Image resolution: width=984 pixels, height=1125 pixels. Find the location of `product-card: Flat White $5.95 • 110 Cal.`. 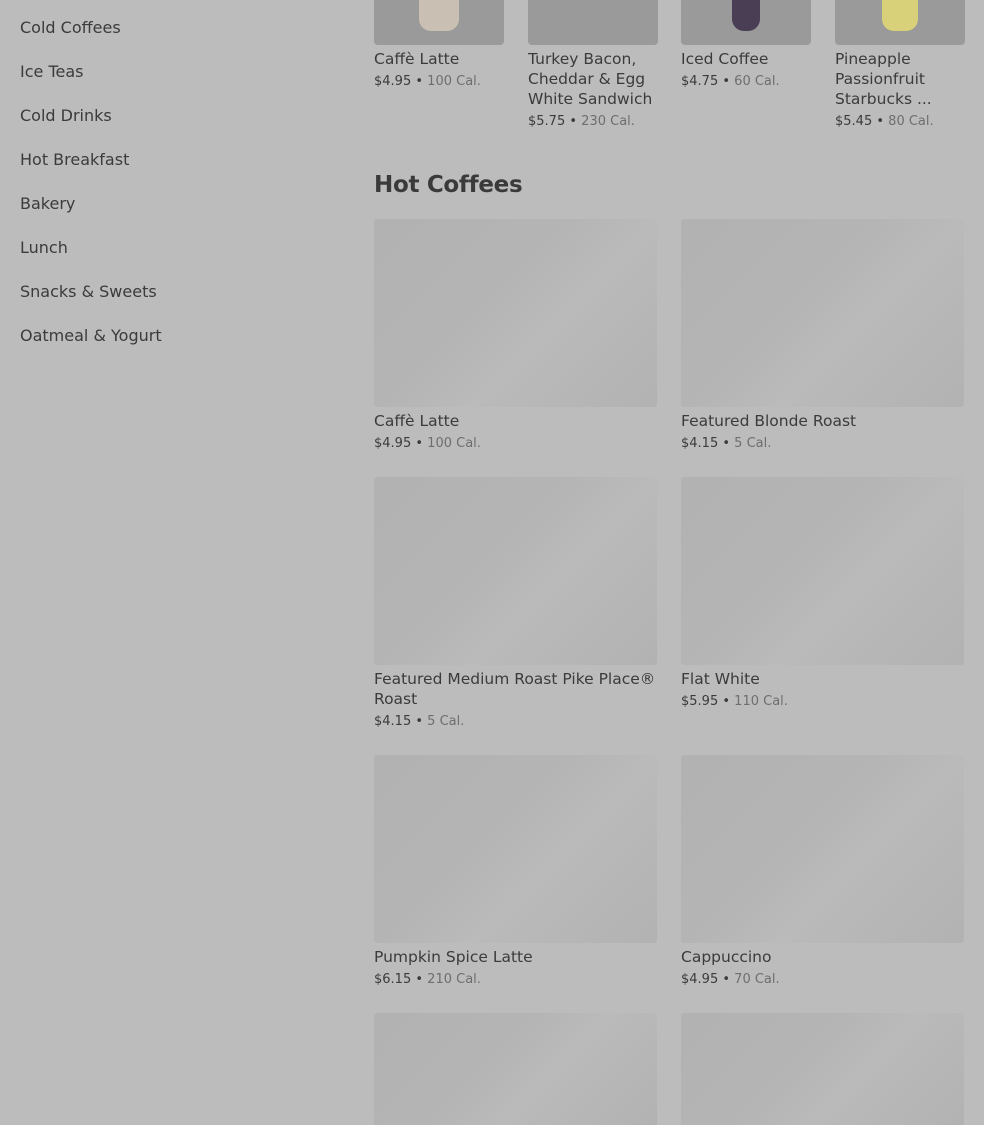

product-card: Flat White $5.95 • 110 Cal. is located at coordinates (822, 594).